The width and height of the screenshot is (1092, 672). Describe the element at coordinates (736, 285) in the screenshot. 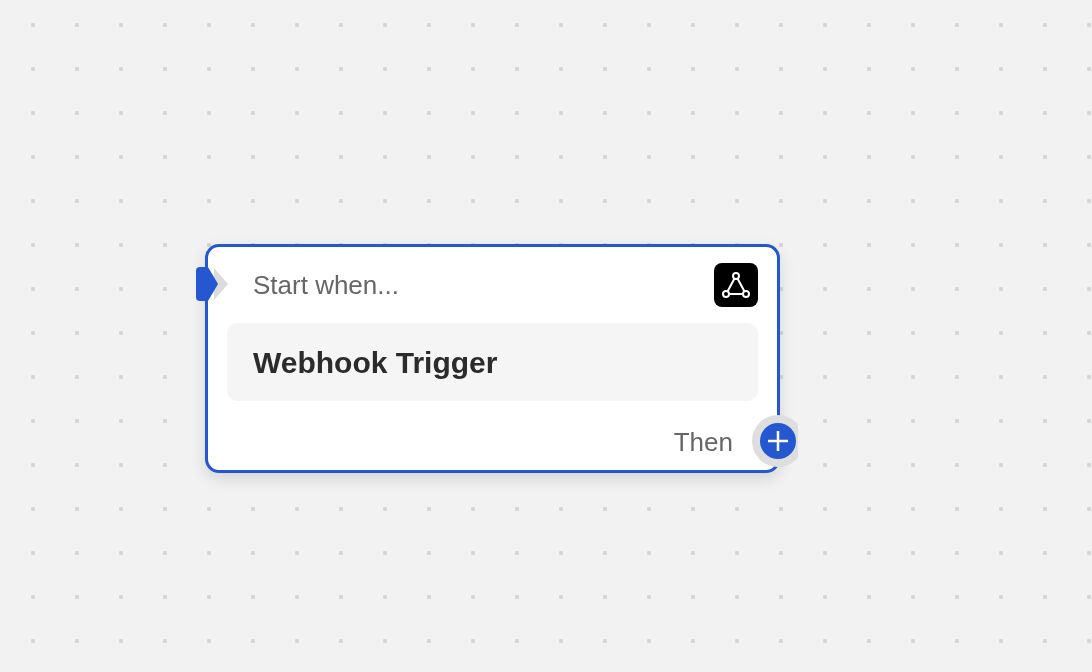

I see `webhook-icon` at that location.